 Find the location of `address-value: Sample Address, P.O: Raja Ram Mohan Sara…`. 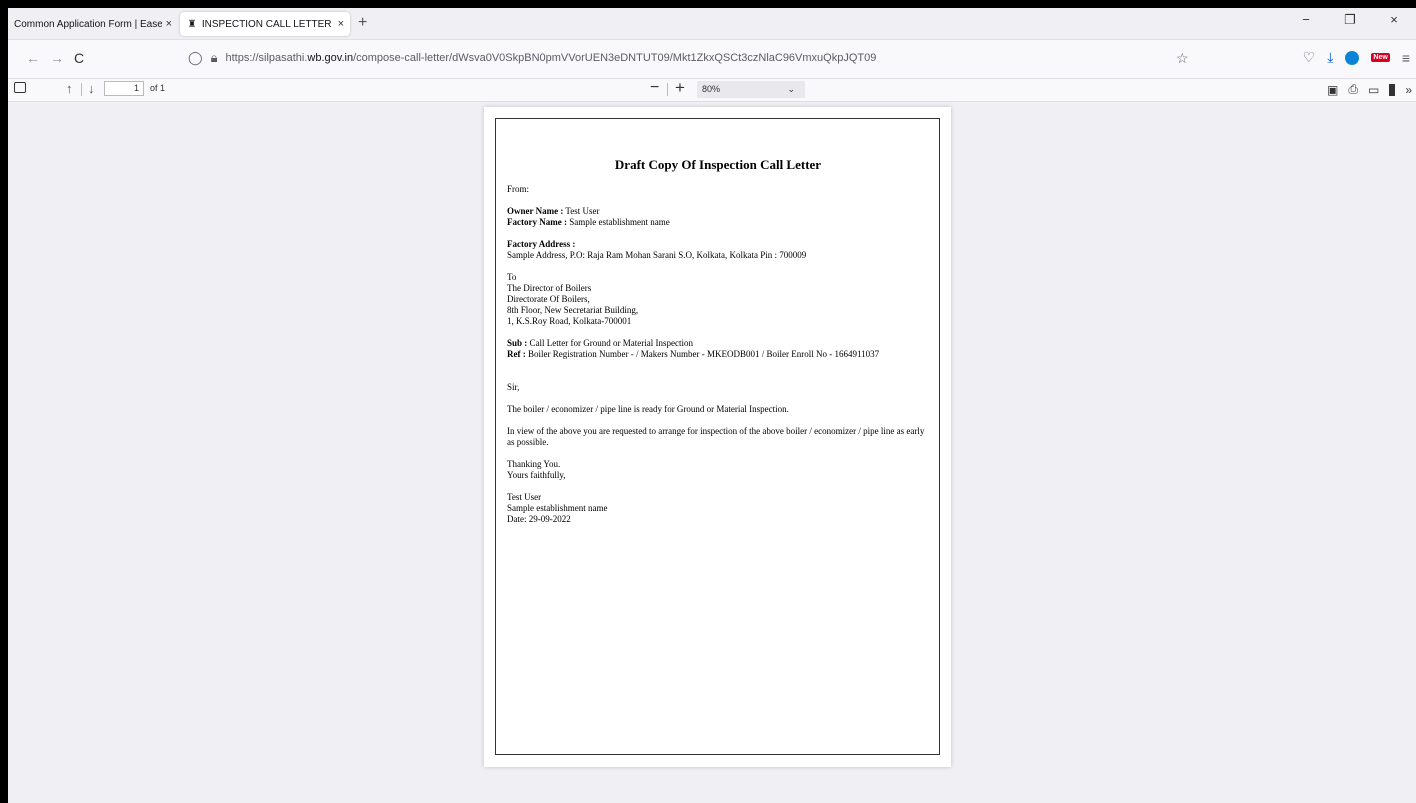

address-value: Sample Address, P.O: Raja Ram Mohan Sara… is located at coordinates (657, 255).